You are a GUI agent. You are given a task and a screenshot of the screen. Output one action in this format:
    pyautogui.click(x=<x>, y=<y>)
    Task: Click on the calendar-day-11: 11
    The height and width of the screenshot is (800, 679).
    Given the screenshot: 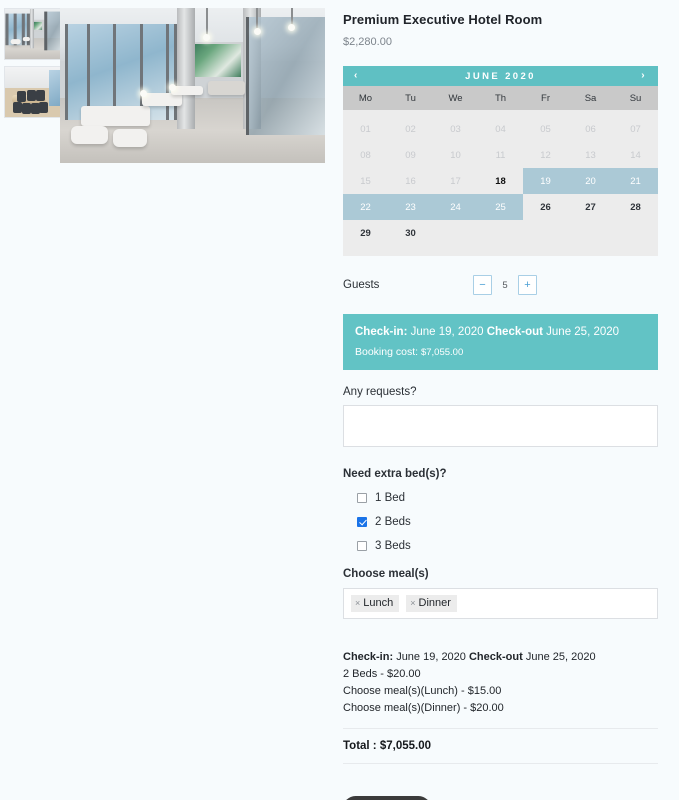 What is the action you would take?
    pyautogui.click(x=500, y=155)
    